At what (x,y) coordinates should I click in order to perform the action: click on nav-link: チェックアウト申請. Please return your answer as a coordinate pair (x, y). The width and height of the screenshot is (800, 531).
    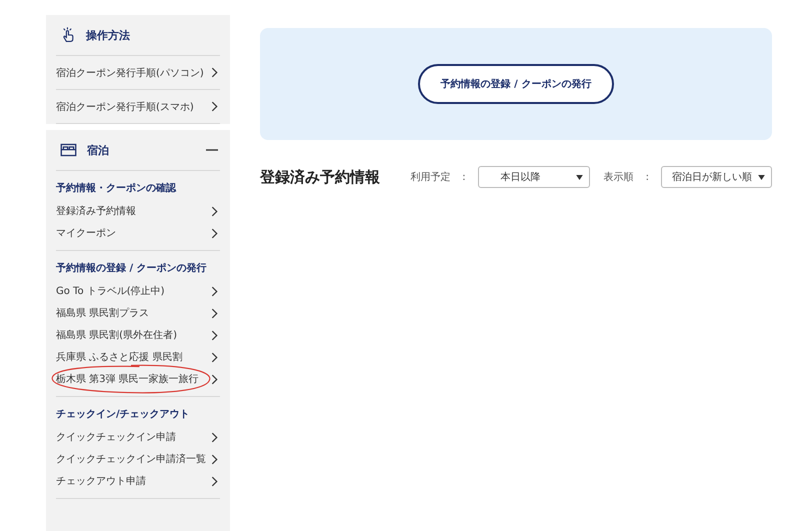
    Looking at the image, I should click on (138, 481).